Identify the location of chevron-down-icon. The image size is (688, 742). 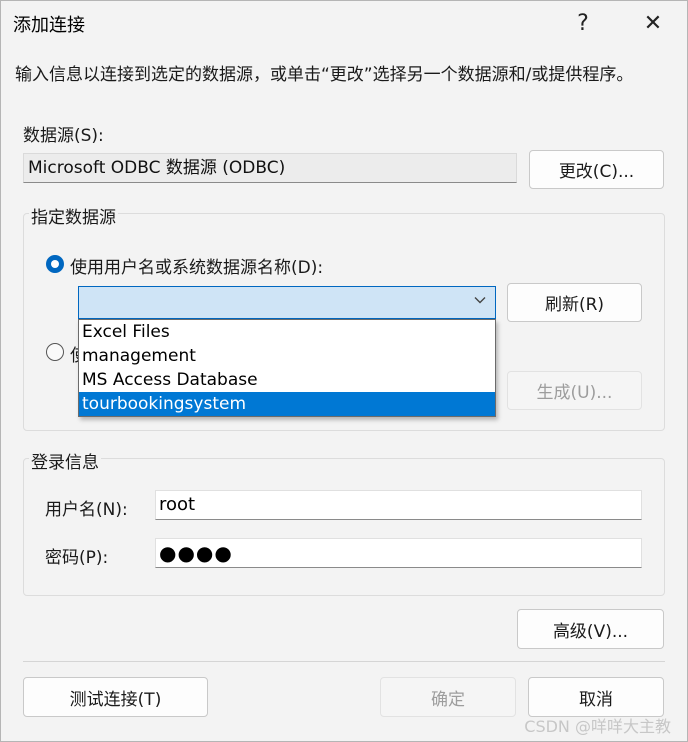
(480, 302).